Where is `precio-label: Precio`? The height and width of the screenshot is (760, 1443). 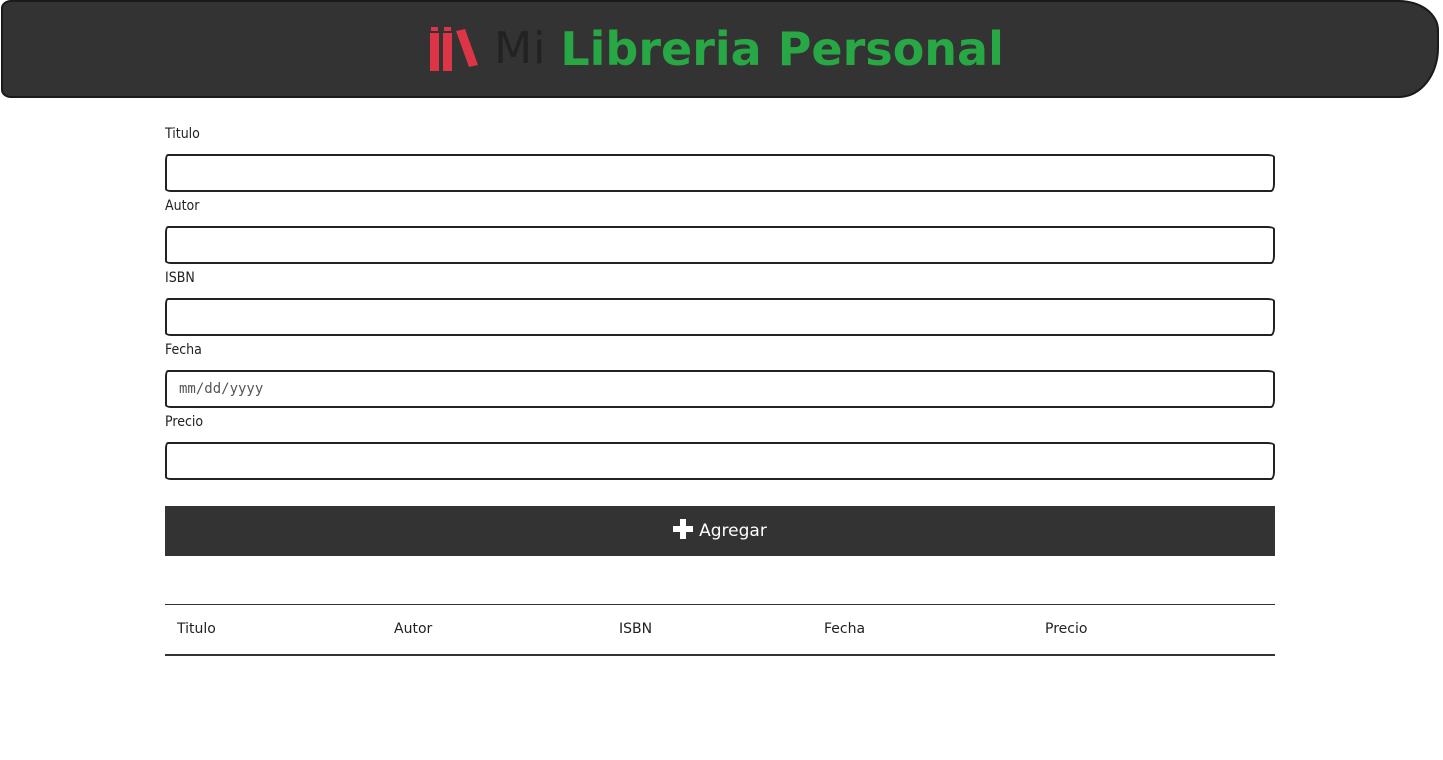
precio-label: Precio is located at coordinates (184, 422).